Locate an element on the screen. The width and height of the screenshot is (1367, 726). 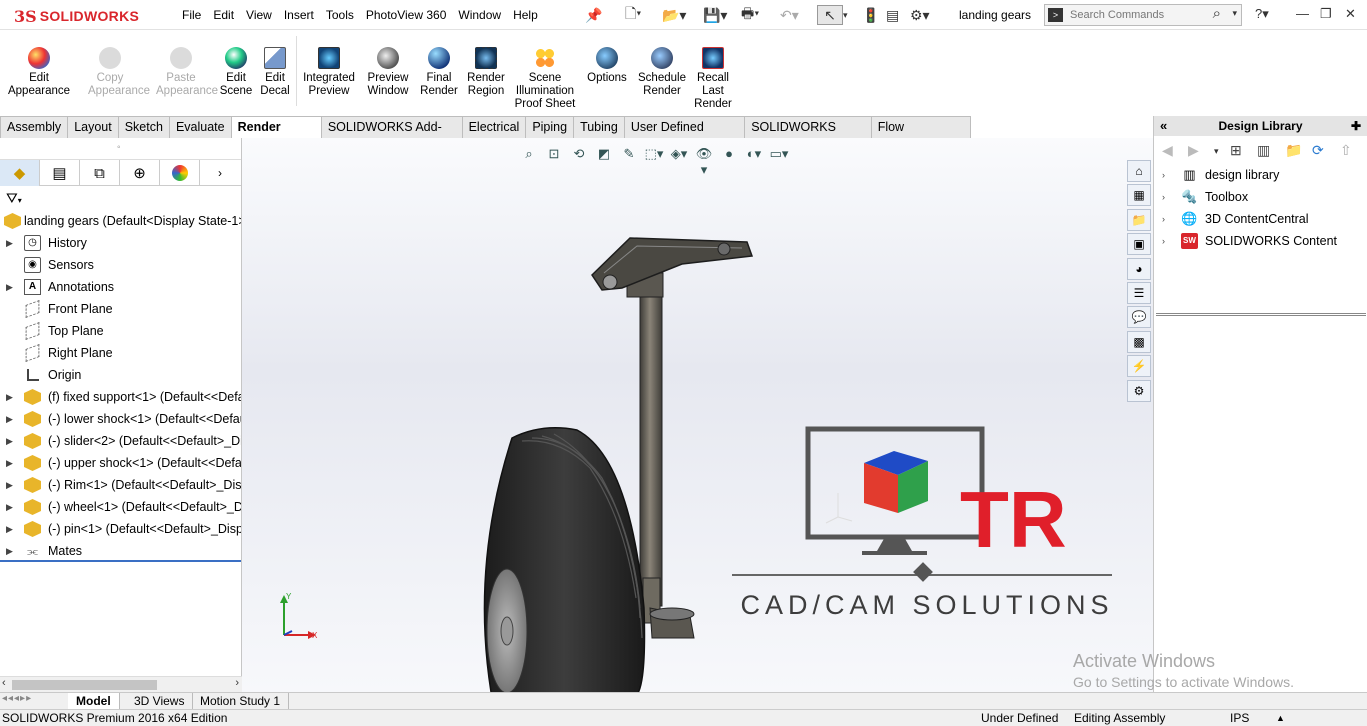
final-render-button: Final Render is located at coordinates (439, 71).